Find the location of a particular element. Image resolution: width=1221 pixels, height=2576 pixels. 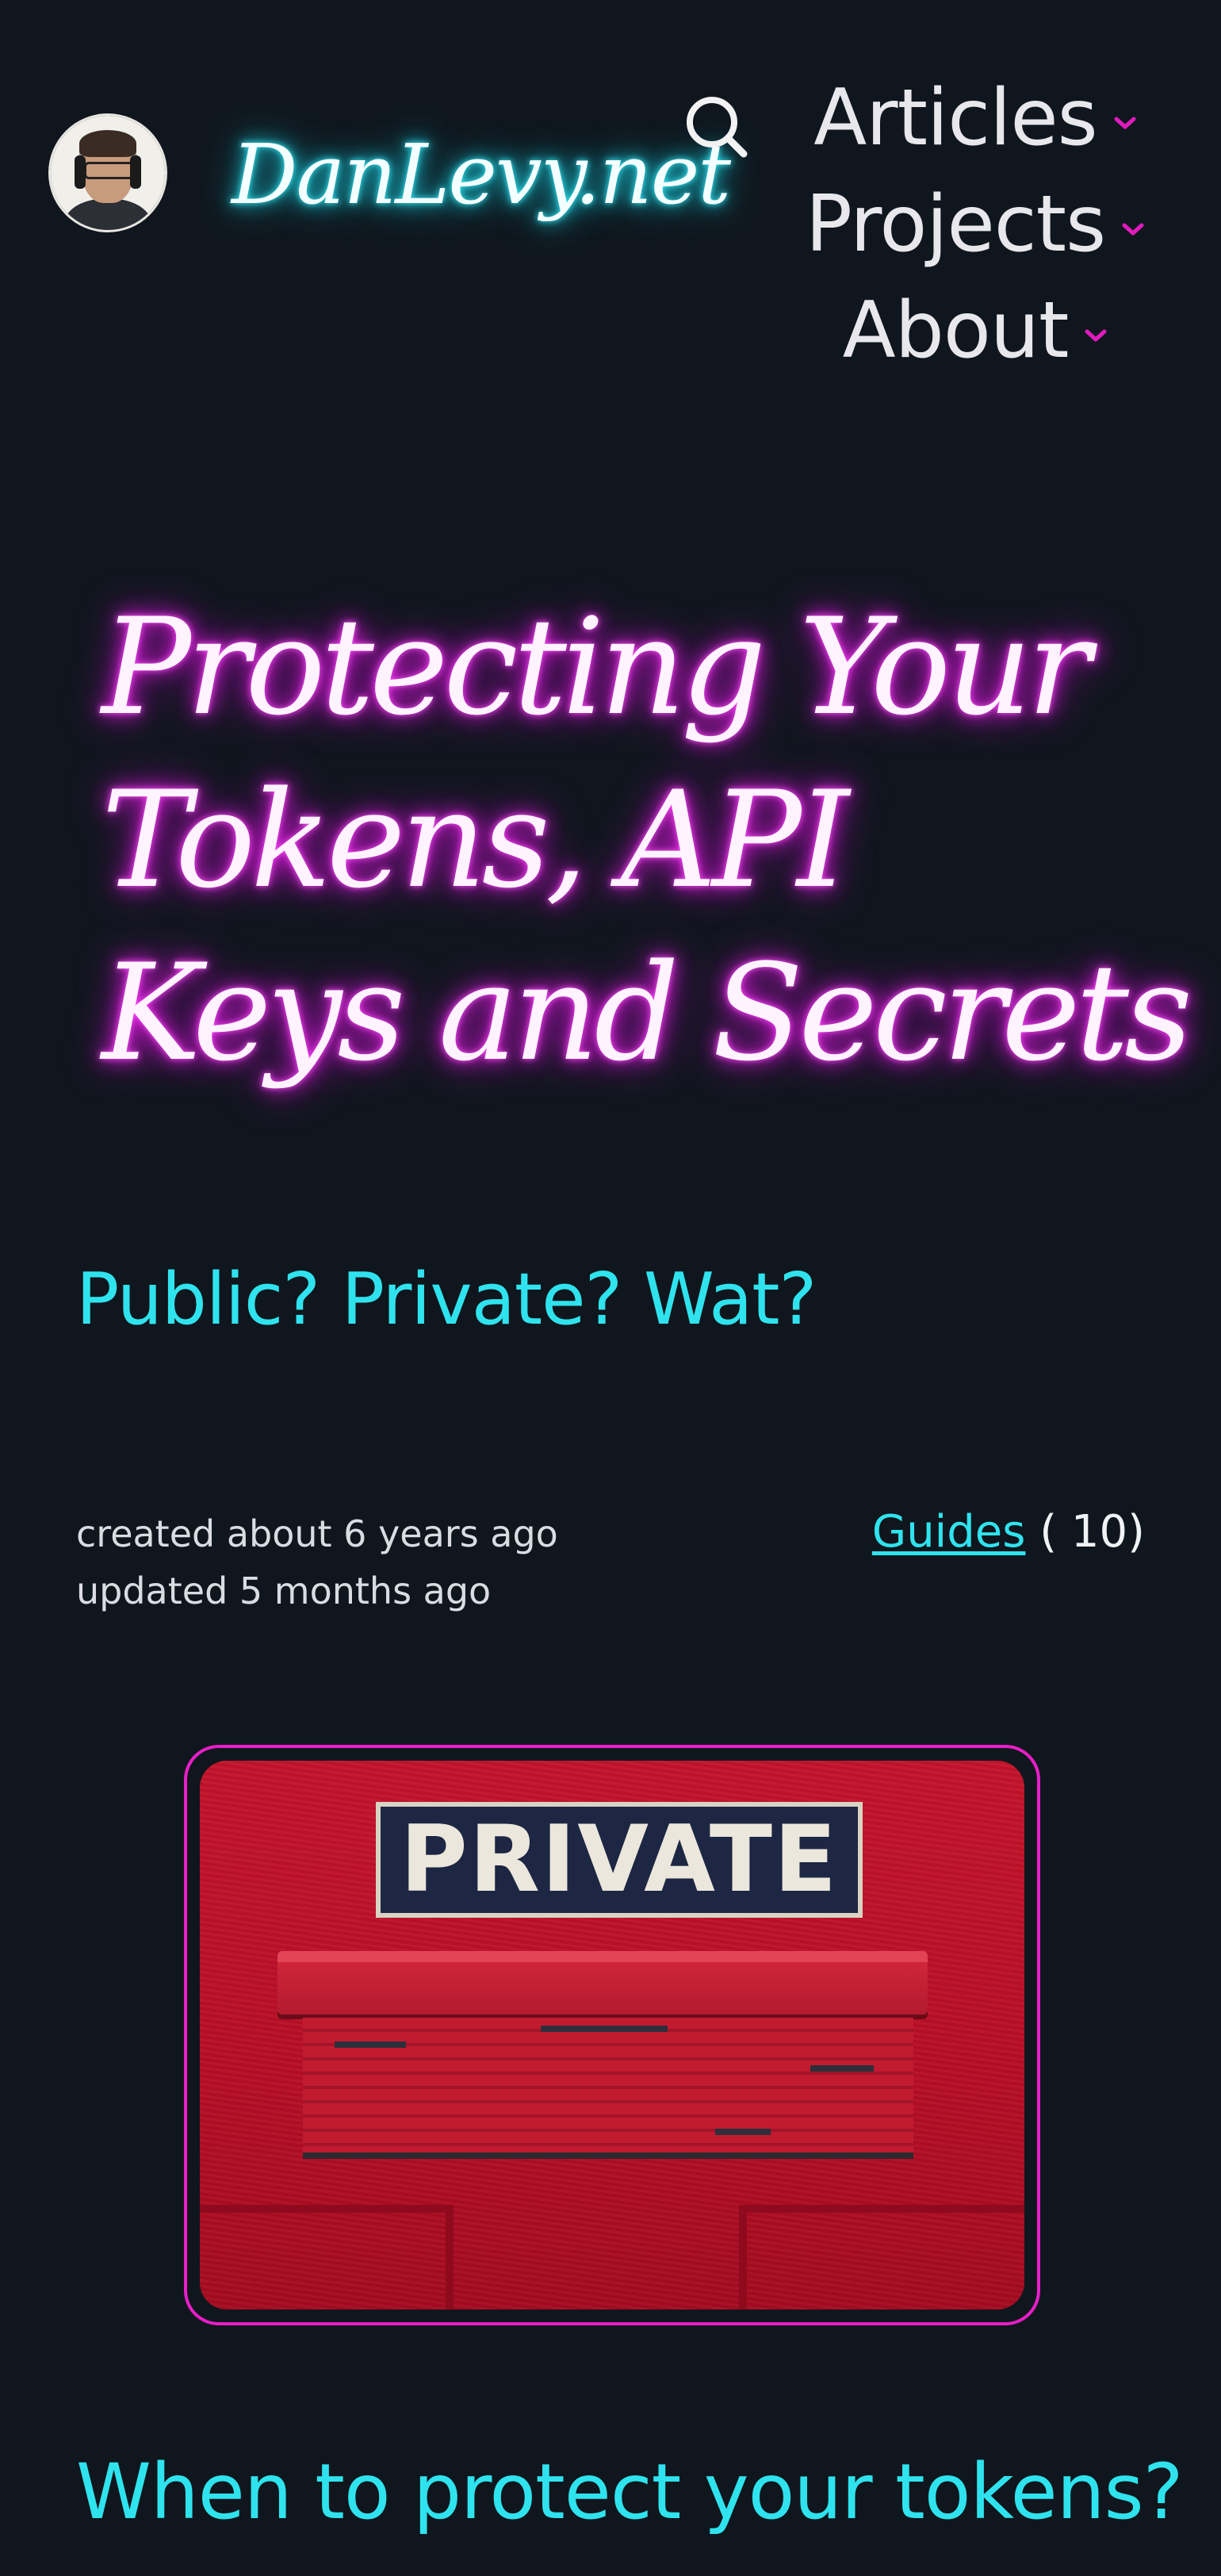

nav-item-label: About is located at coordinates (956, 331).